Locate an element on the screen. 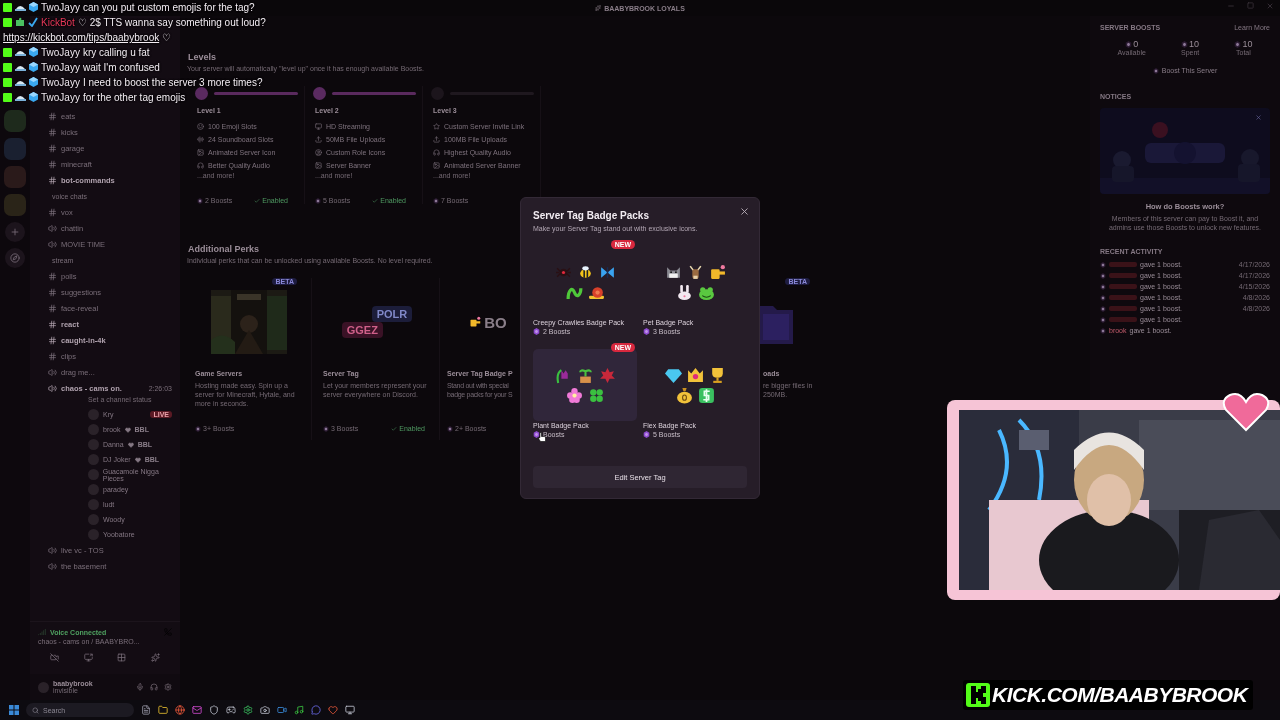  server-tag: BO is located at coordinates (495, 322).